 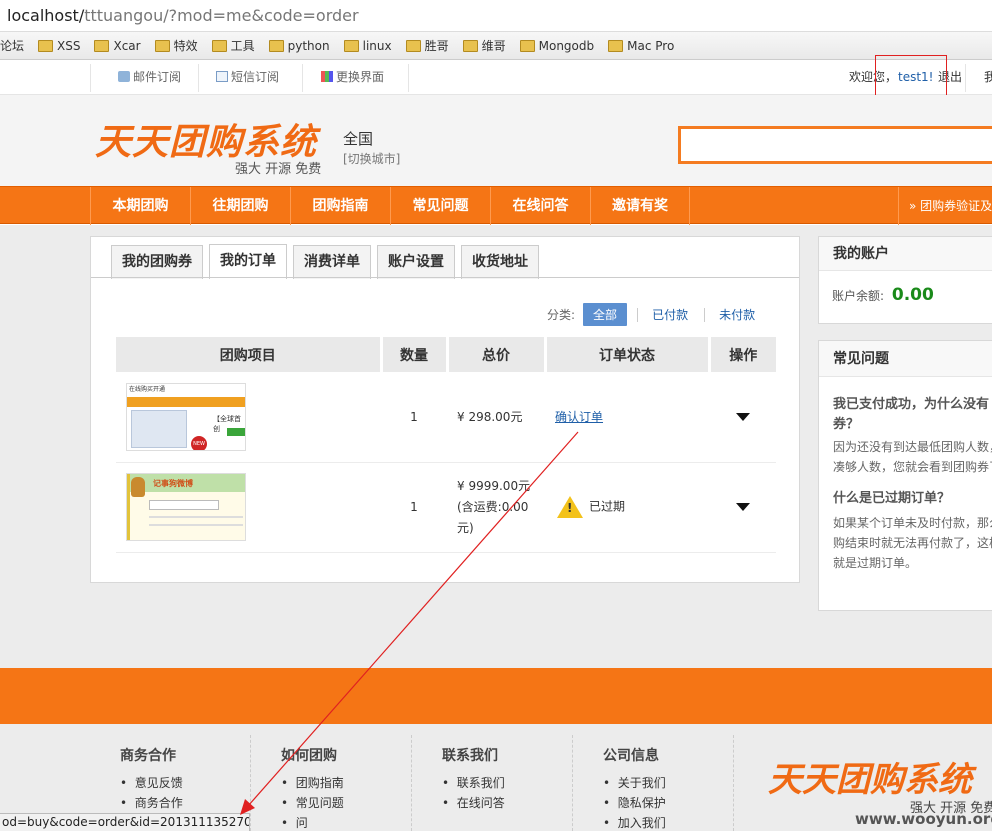 I want to click on thumb-title: 记事狗微博, so click(x=173, y=483).